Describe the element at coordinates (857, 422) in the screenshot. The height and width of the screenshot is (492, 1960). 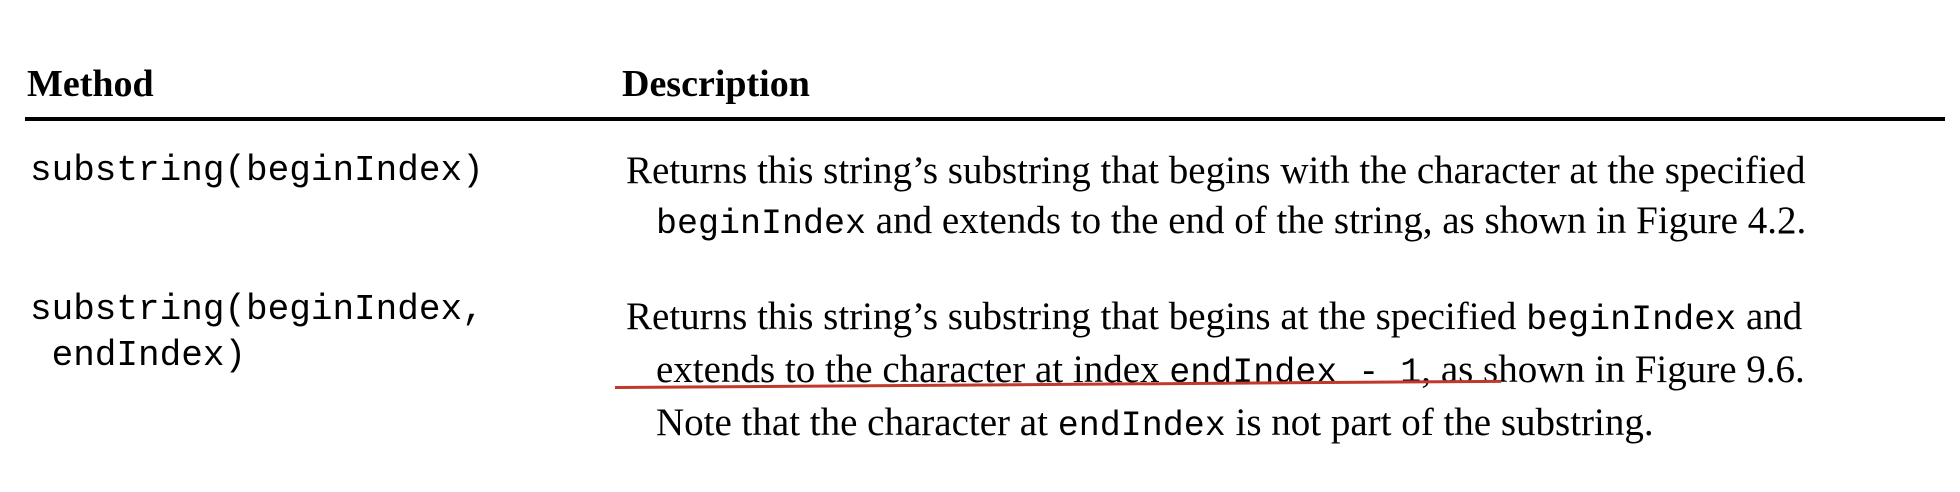
I see `description-text: Note that the character at` at that location.